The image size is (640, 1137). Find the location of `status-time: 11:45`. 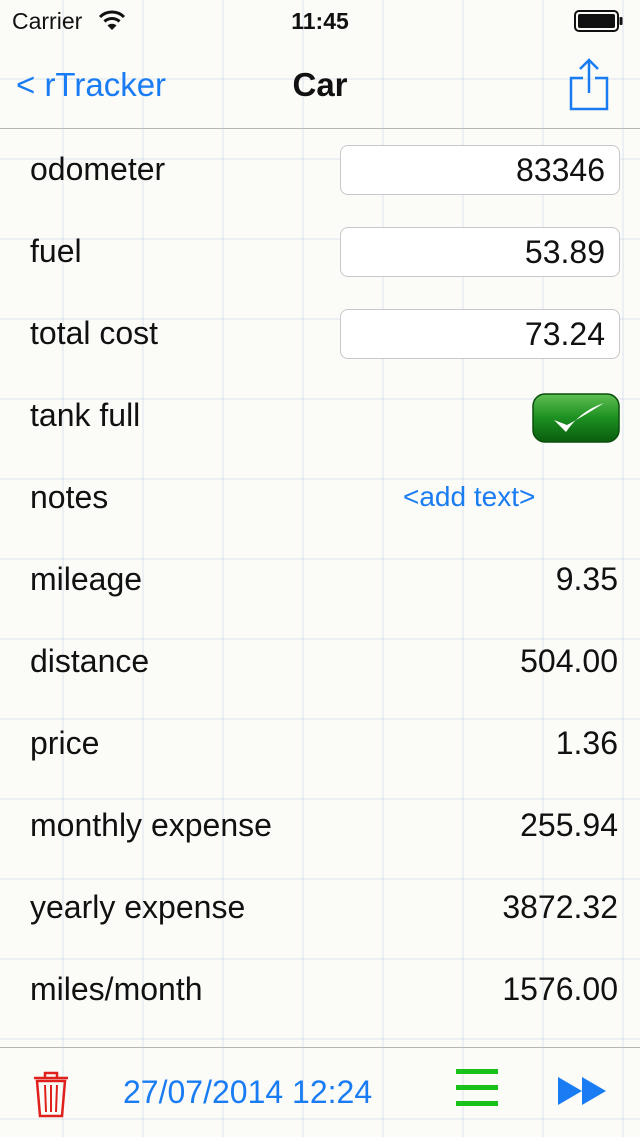

status-time: 11:45 is located at coordinates (320, 21).